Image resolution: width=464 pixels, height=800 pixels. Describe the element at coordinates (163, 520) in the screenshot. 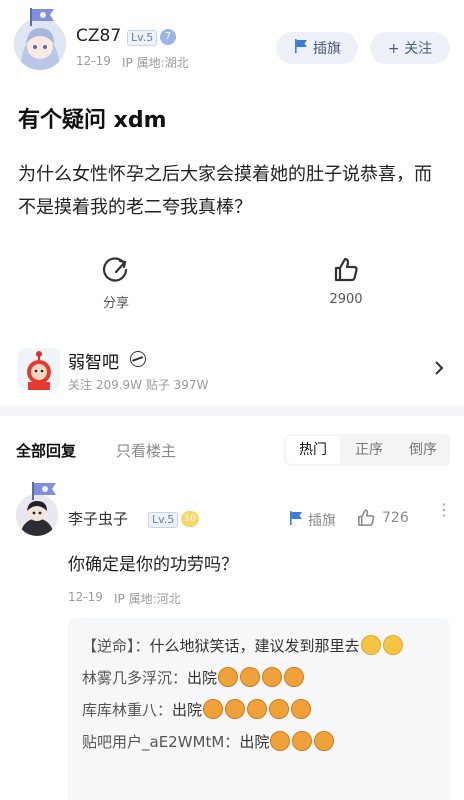

I see `reply-level-badge: Lv.5` at that location.